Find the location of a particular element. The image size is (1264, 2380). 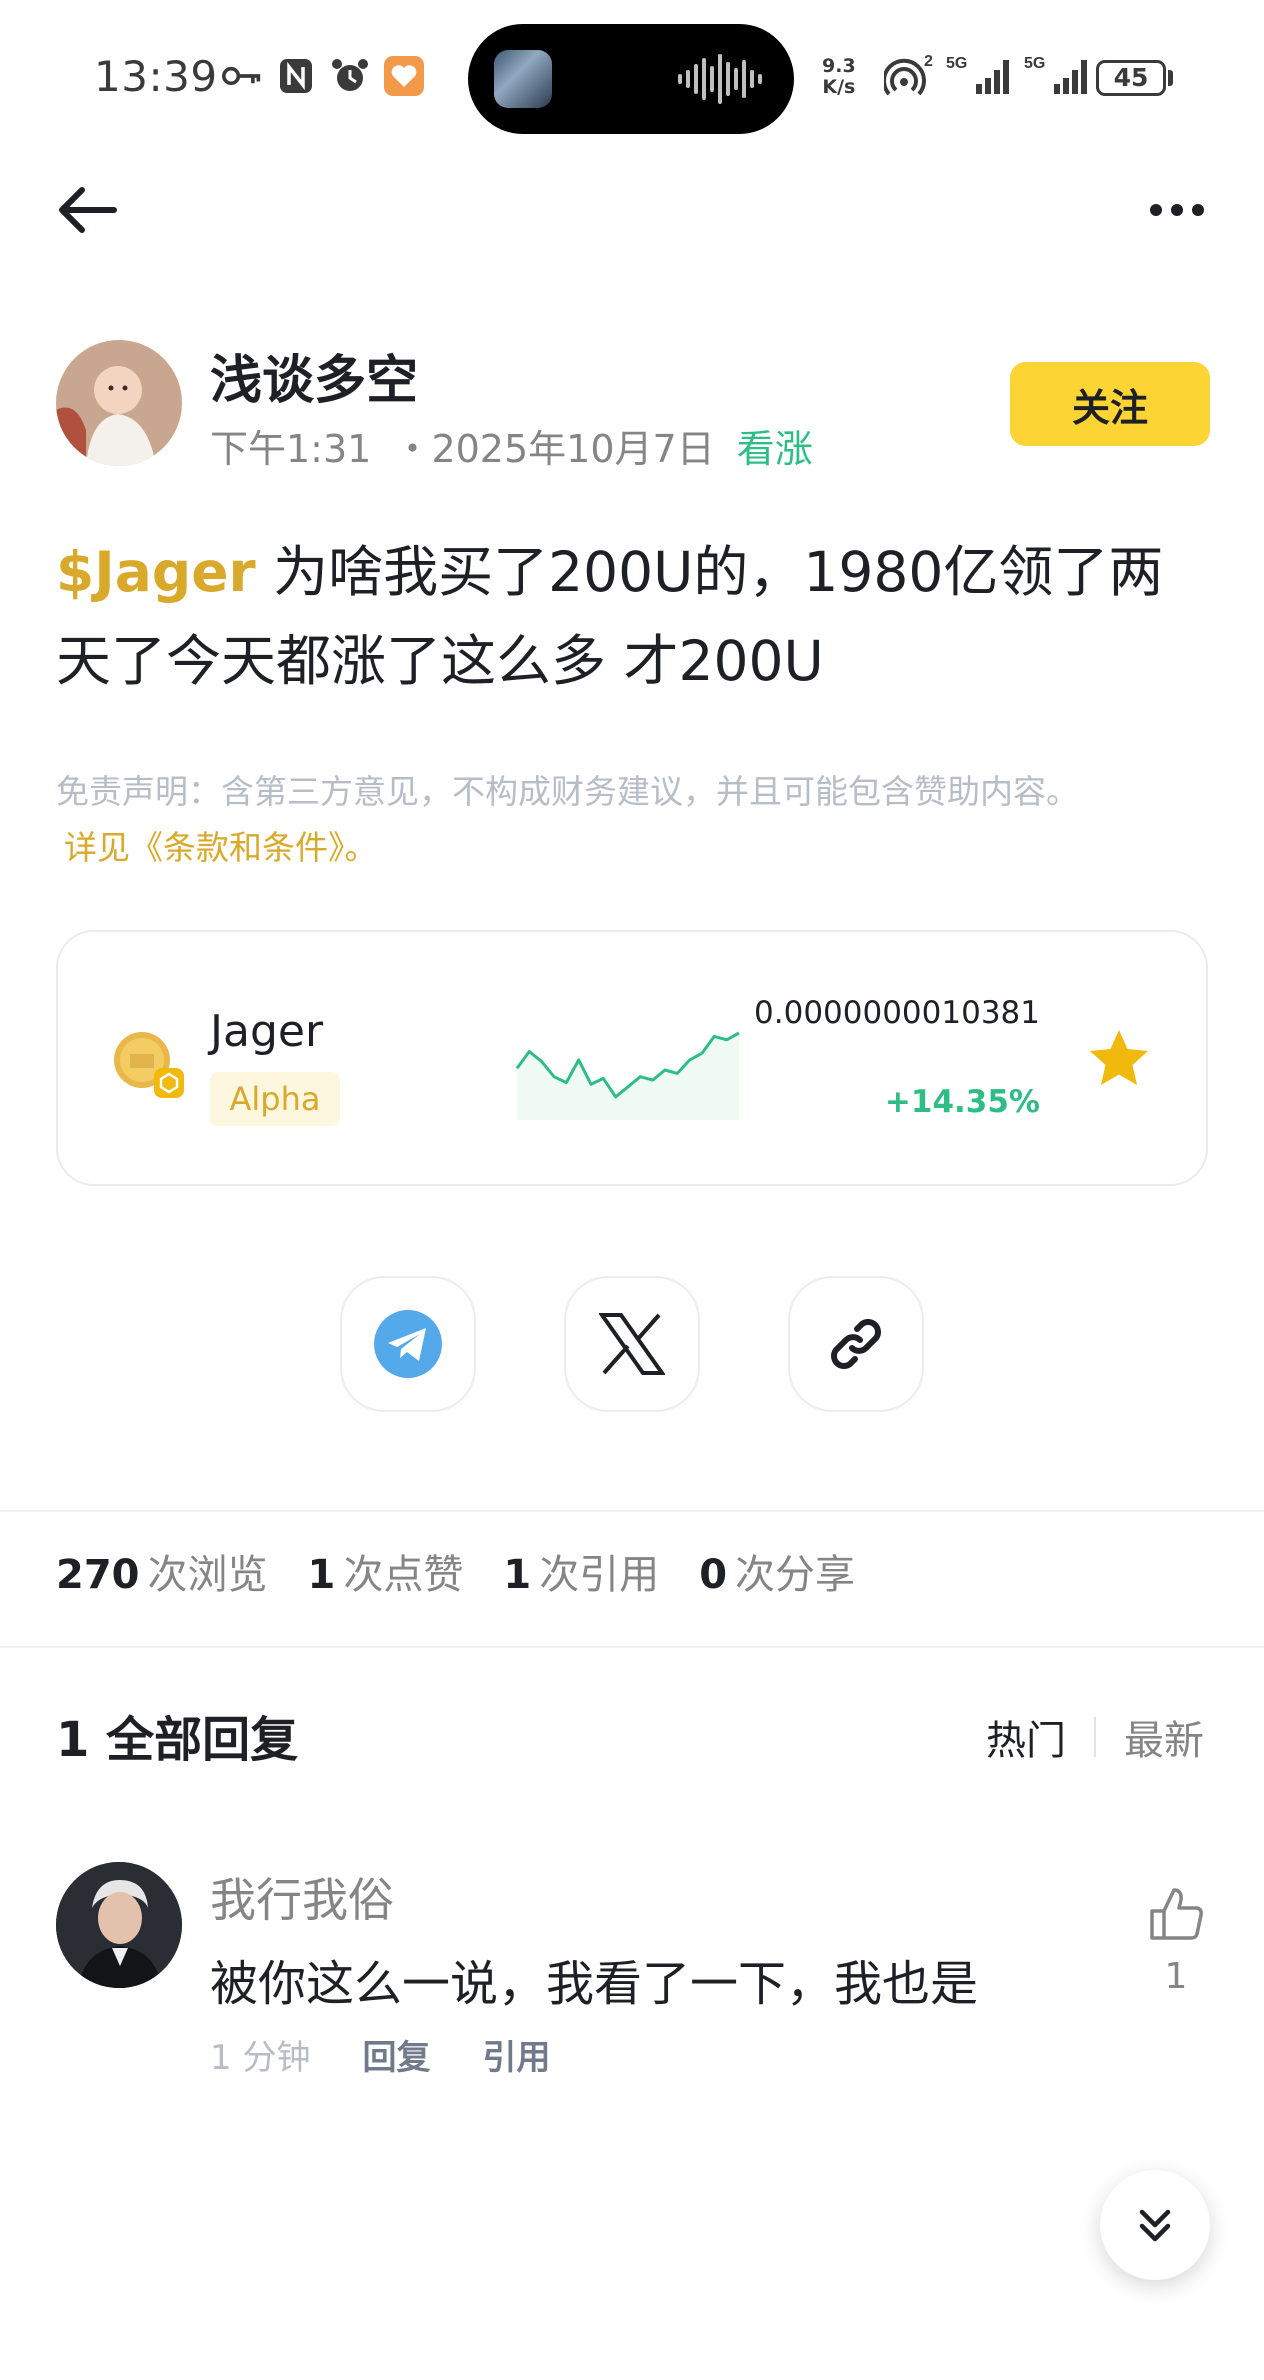

jager-coin-icon is located at coordinates (149, 1065).